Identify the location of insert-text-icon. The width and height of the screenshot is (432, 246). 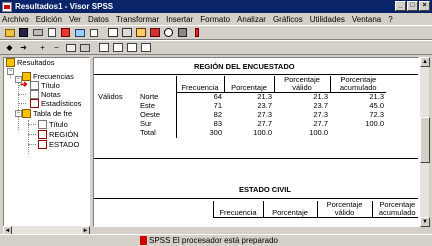
(131, 48).